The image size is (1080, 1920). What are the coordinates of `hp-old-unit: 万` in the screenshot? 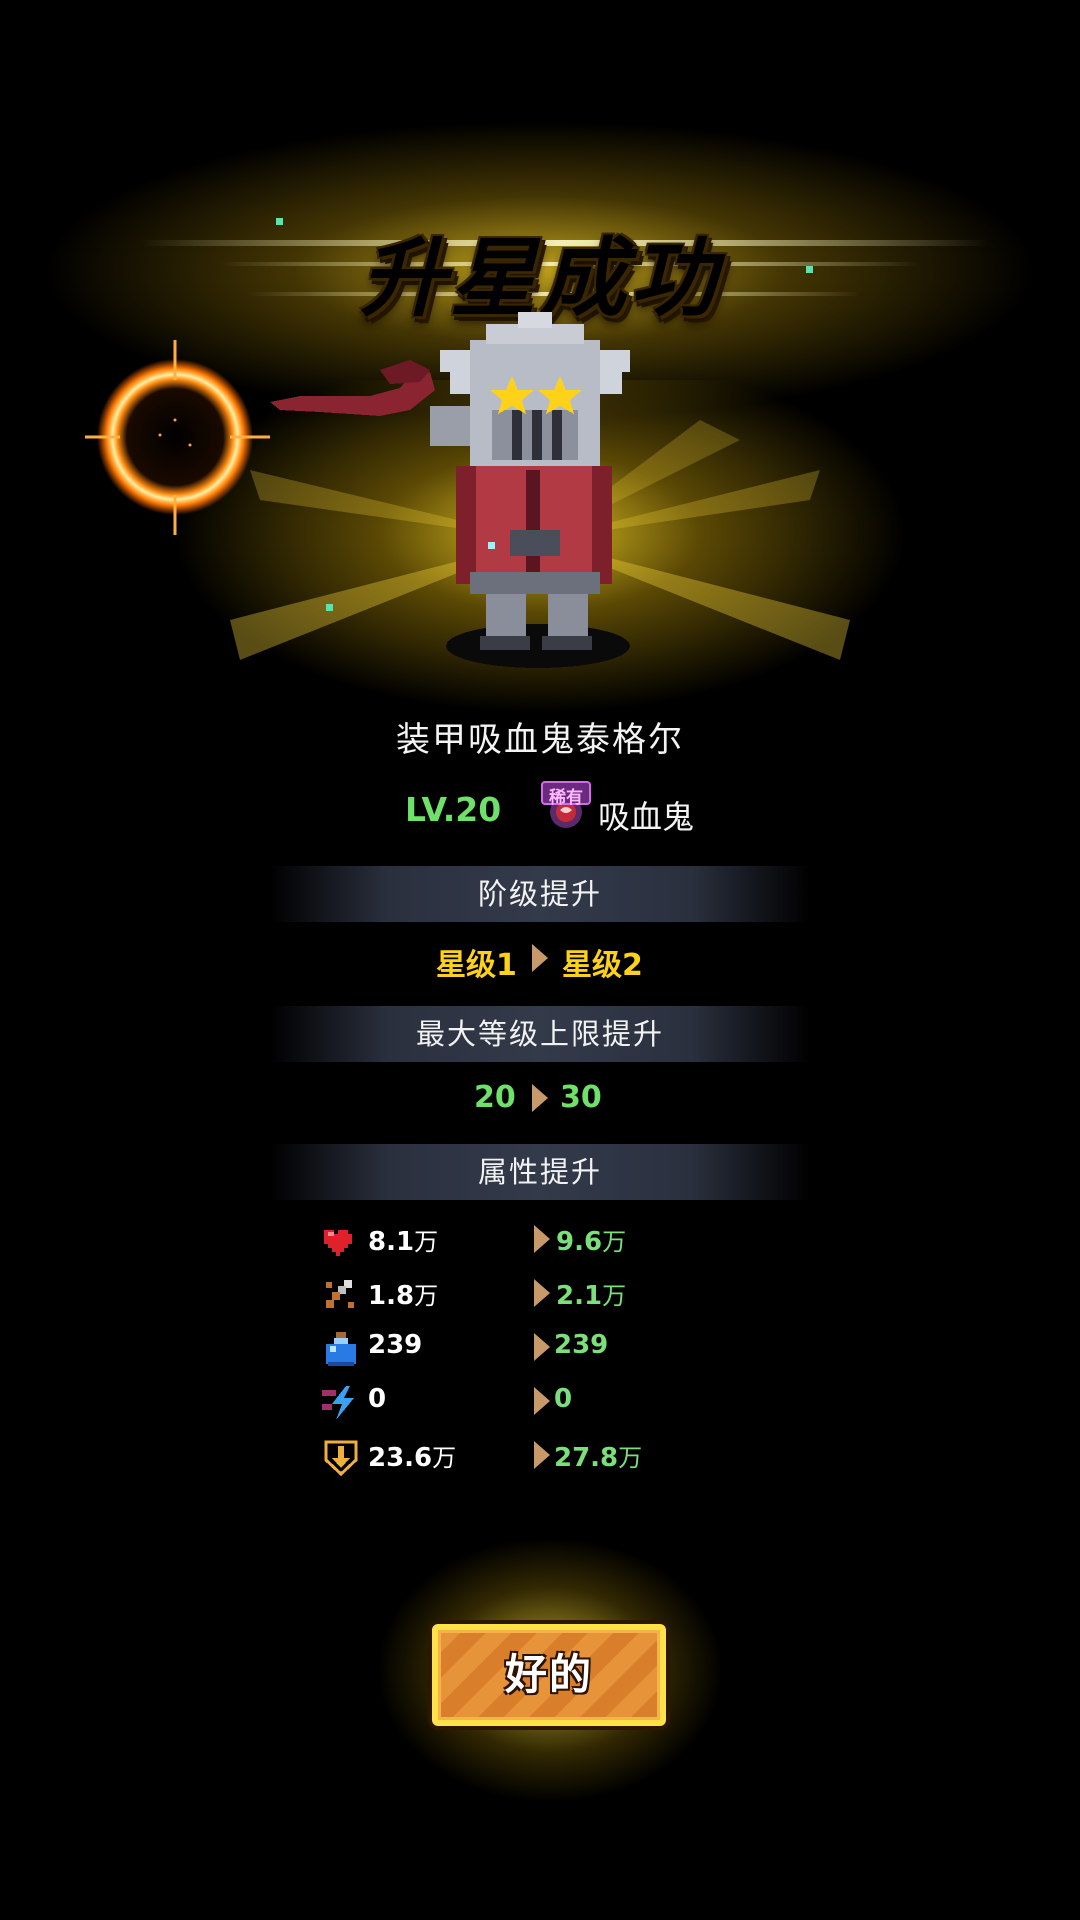 It's located at (426, 1242).